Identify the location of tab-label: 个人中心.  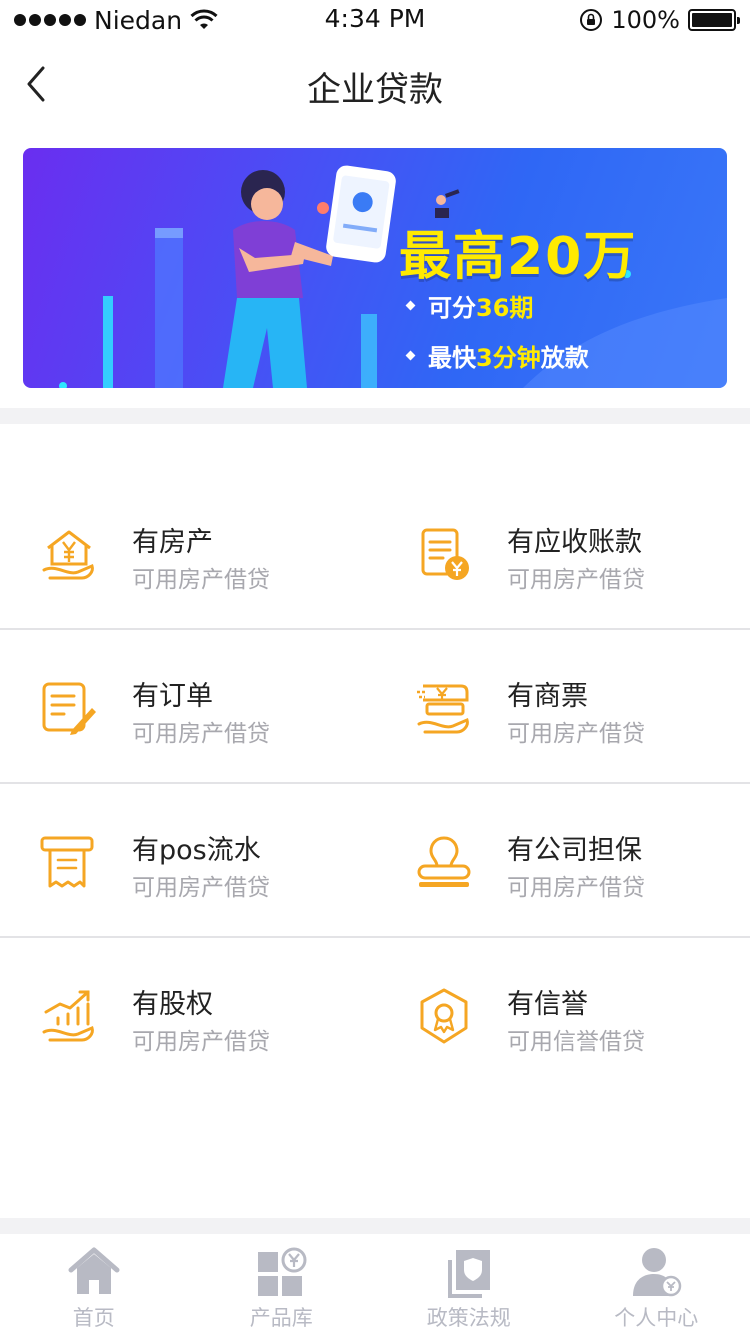
(656, 1318).